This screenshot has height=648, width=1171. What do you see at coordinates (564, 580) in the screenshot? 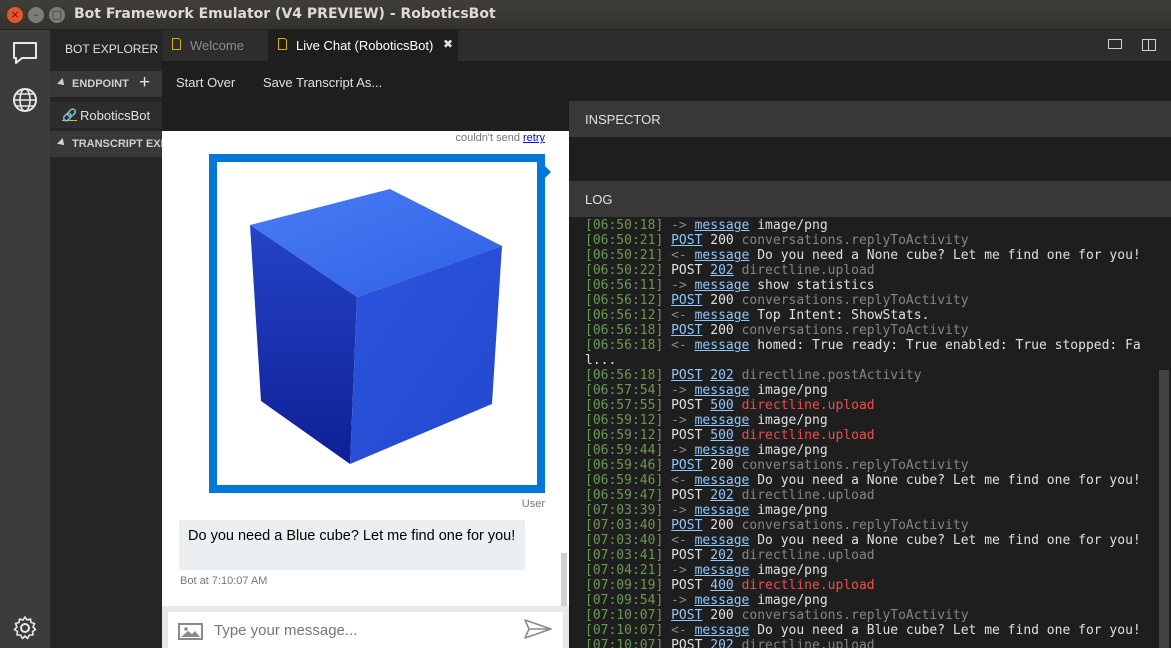
I see `chat-scrollbar` at bounding box center [564, 580].